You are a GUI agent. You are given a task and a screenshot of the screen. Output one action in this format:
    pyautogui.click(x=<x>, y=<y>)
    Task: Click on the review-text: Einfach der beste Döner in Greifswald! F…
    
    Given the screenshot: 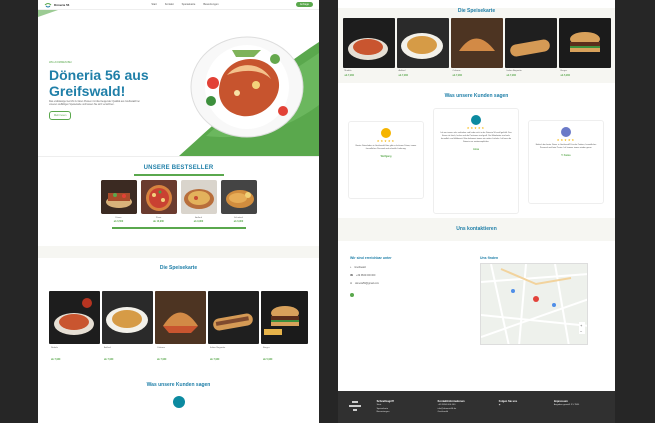 What is the action you would take?
    pyautogui.click(x=566, y=146)
    